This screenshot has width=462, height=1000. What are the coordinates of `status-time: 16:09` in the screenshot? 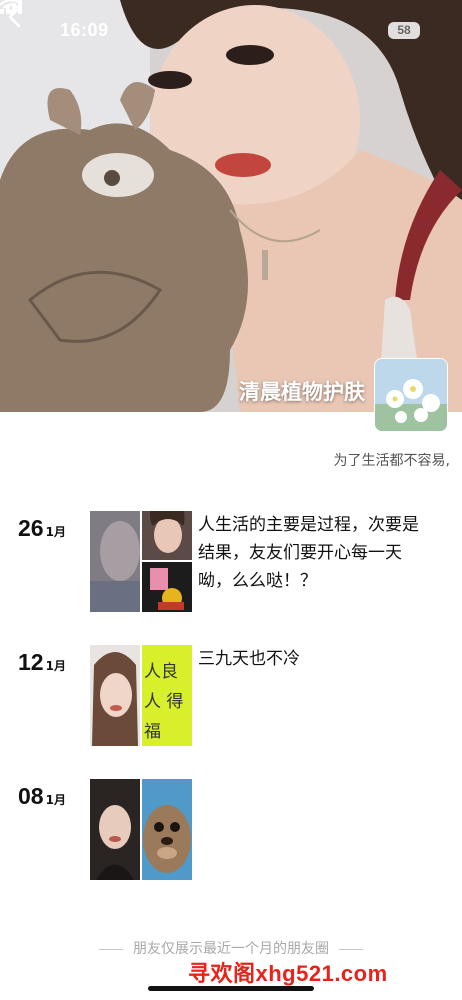 It's located at (84, 30).